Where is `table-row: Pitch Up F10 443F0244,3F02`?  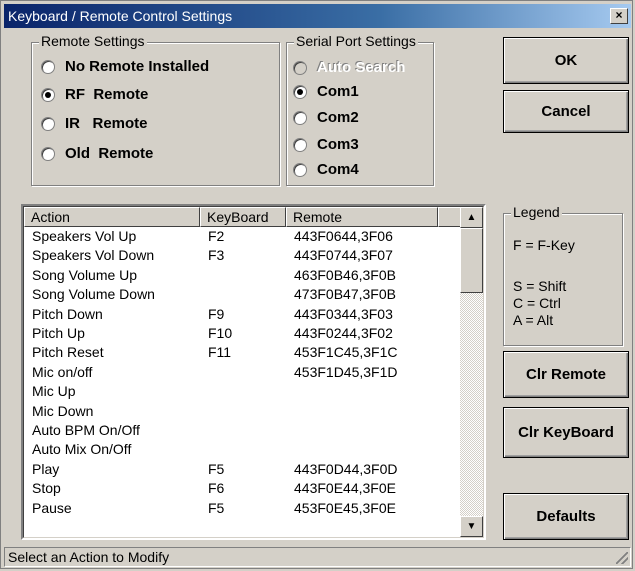 table-row: Pitch Up F10 443F0244,3F02 is located at coordinates (243, 333).